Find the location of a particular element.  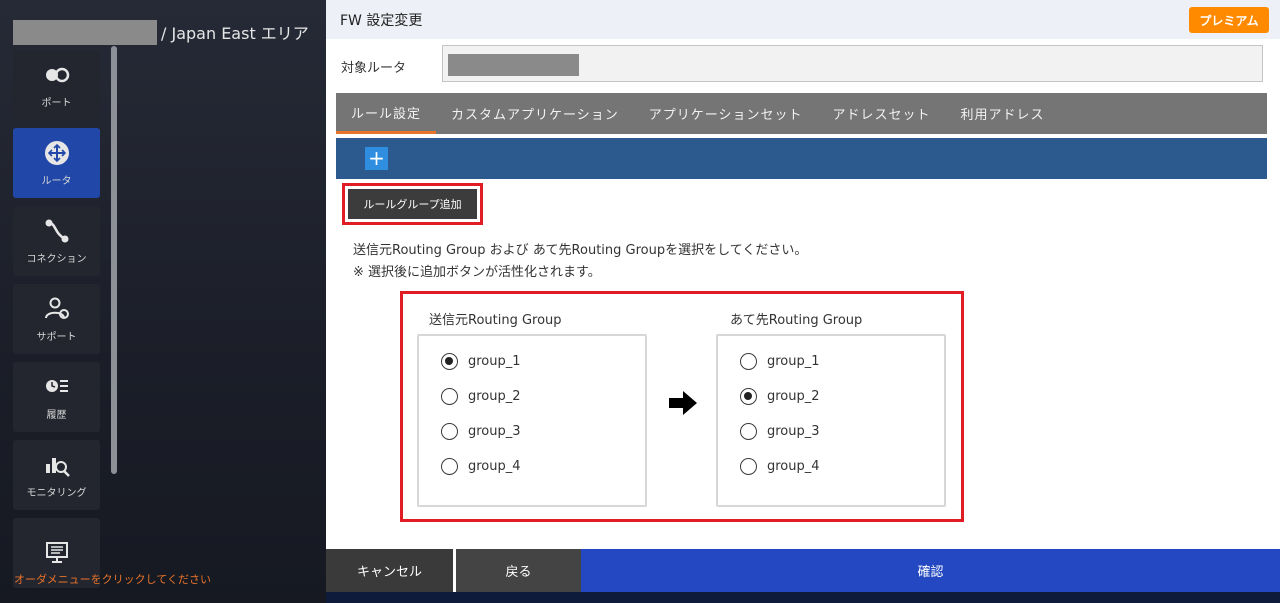

sidebar-item-label: 履歴 is located at coordinates (56, 415).